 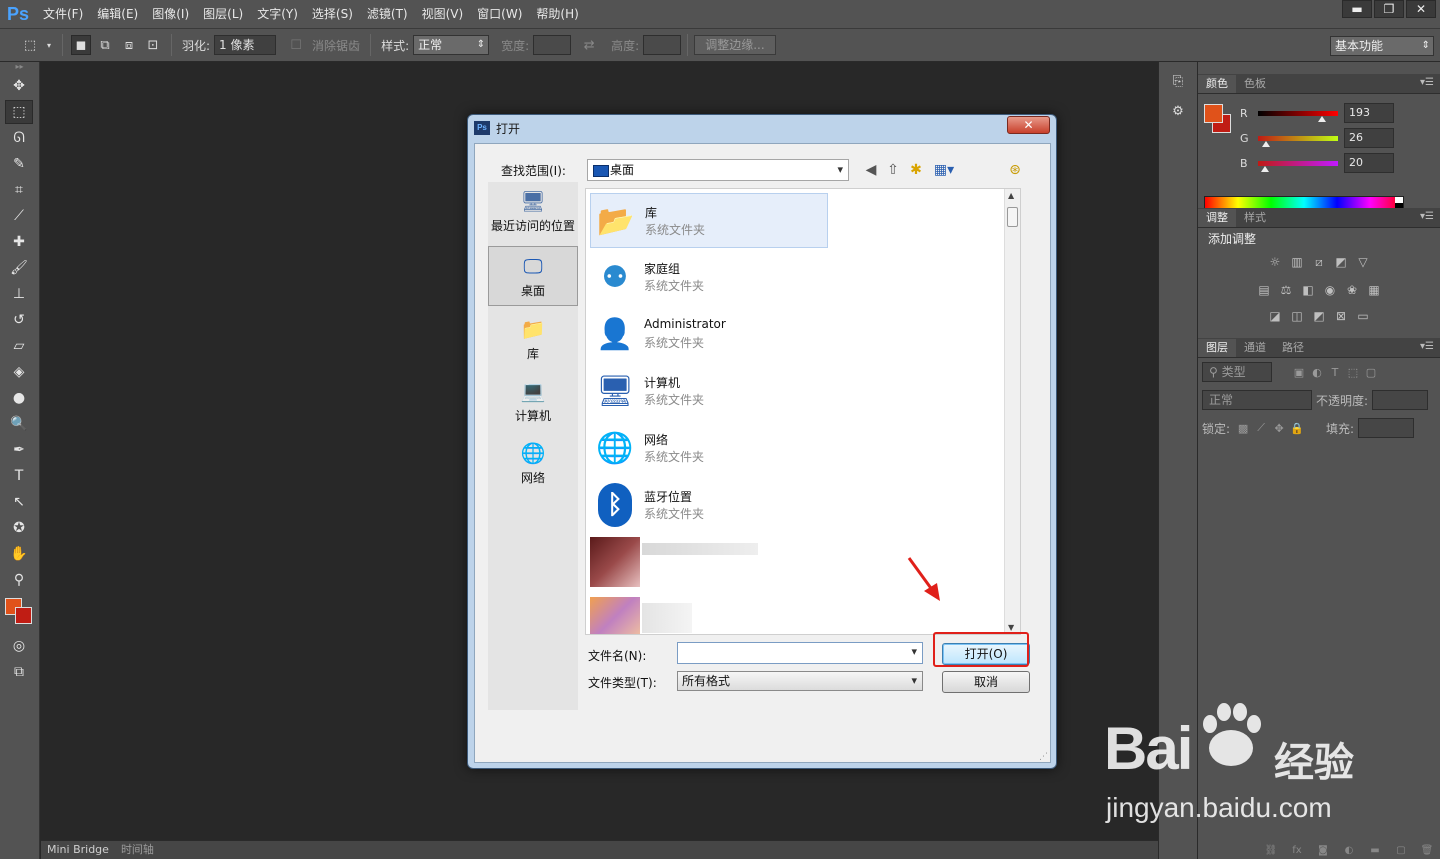 What do you see at coordinates (1255, 348) in the screenshot?
I see `tab-channels: 通道` at bounding box center [1255, 348].